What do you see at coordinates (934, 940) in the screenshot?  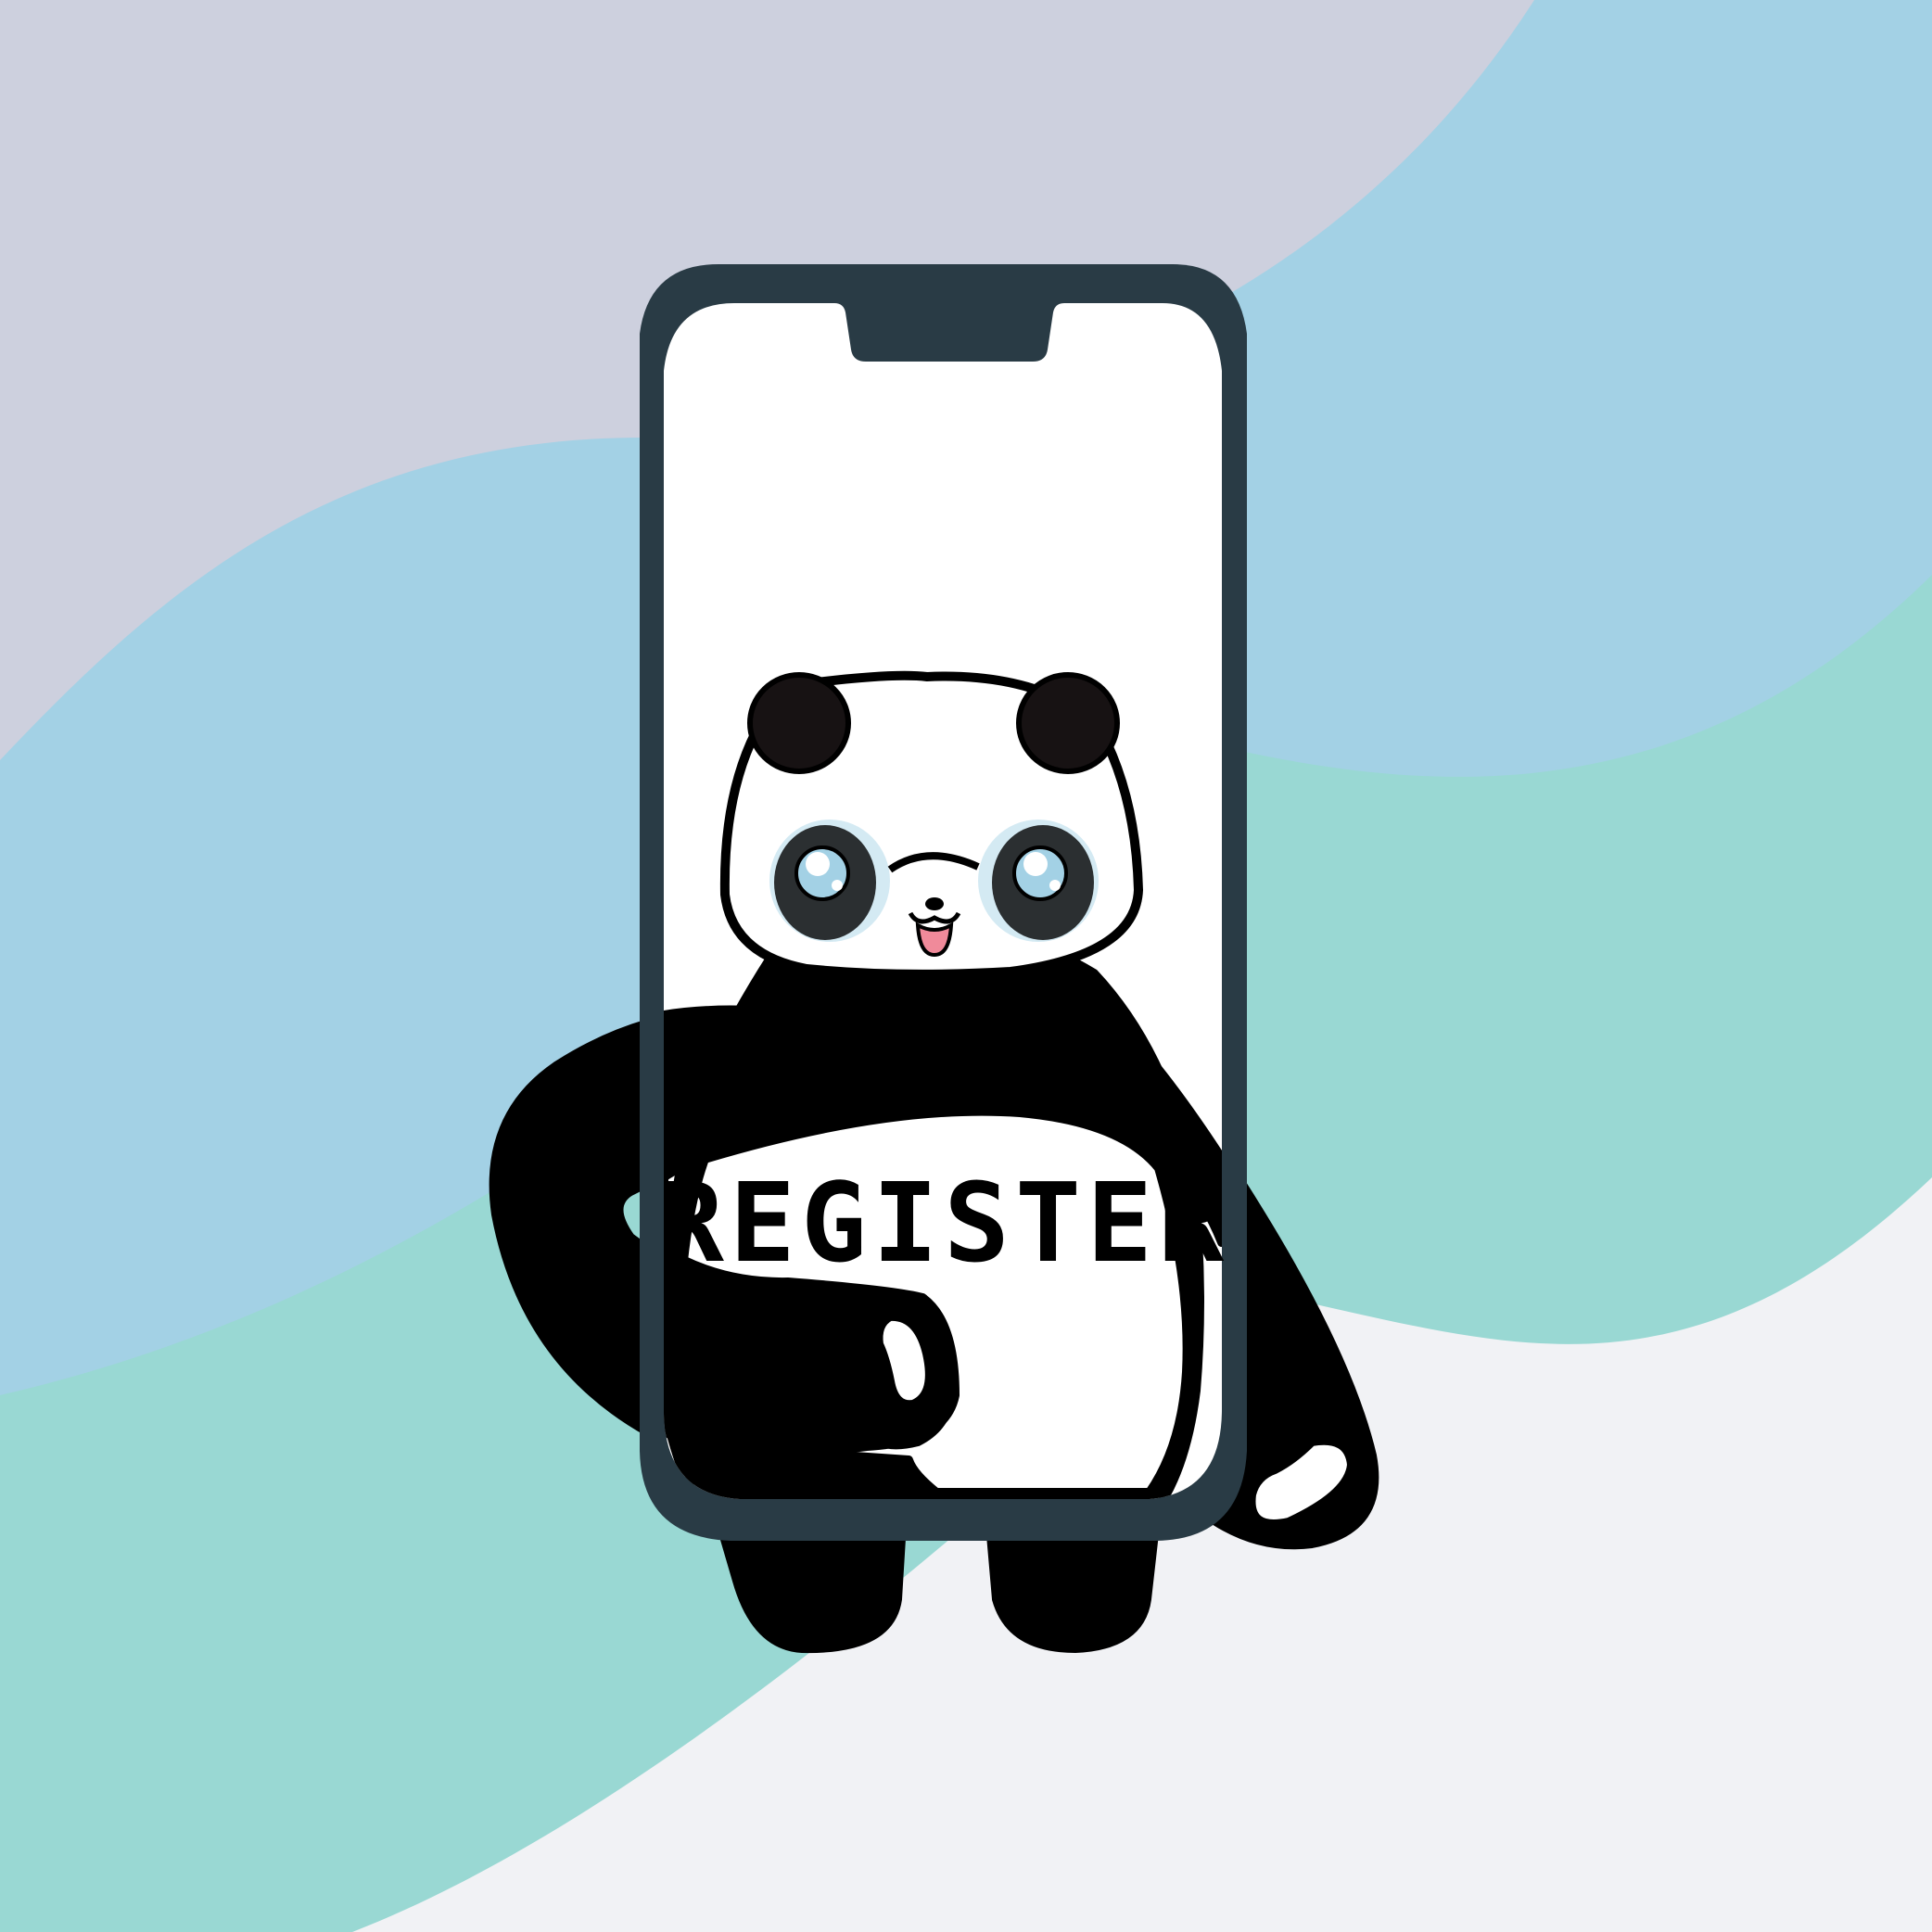 I see `panda-tongue` at bounding box center [934, 940].